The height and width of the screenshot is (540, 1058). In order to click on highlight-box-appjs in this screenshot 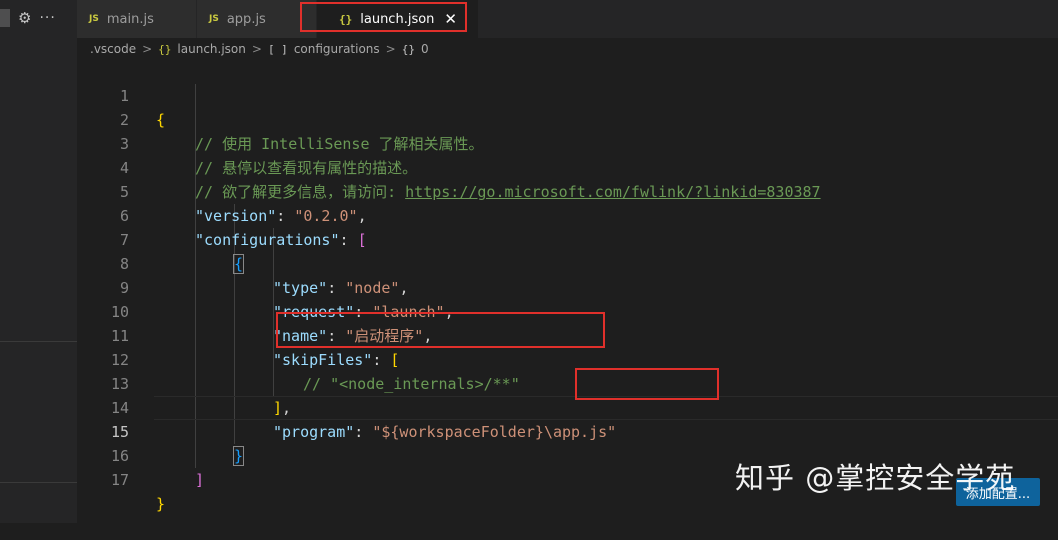, I will do `click(647, 384)`.